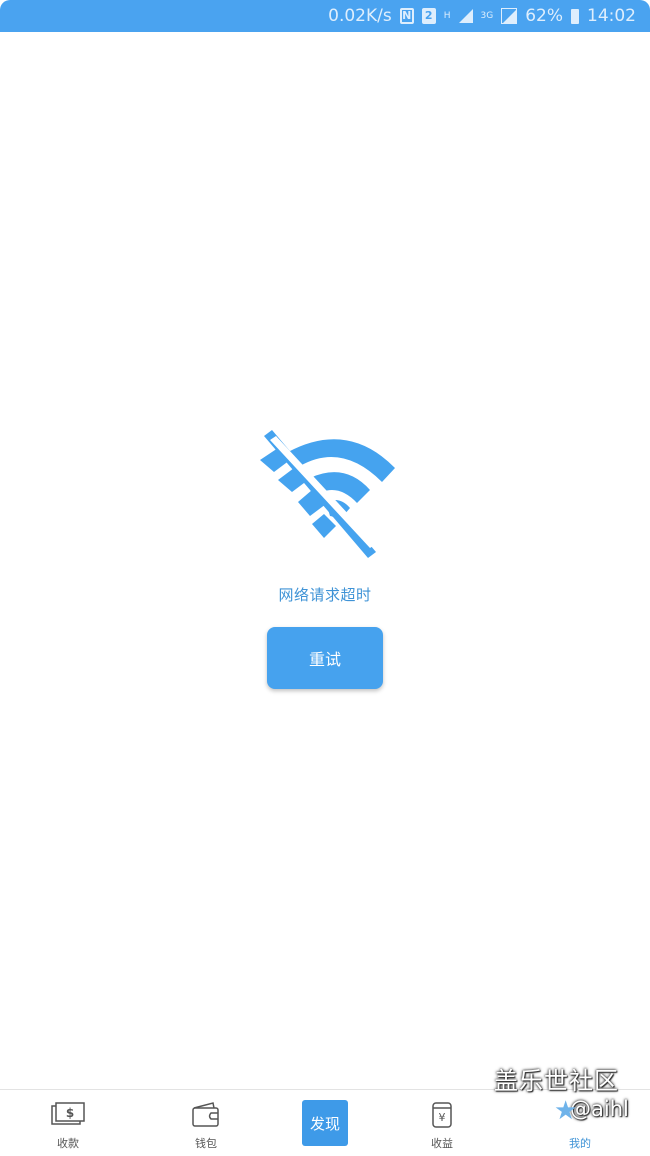  I want to click on nav-label-collect: 收款, so click(68, 1143).